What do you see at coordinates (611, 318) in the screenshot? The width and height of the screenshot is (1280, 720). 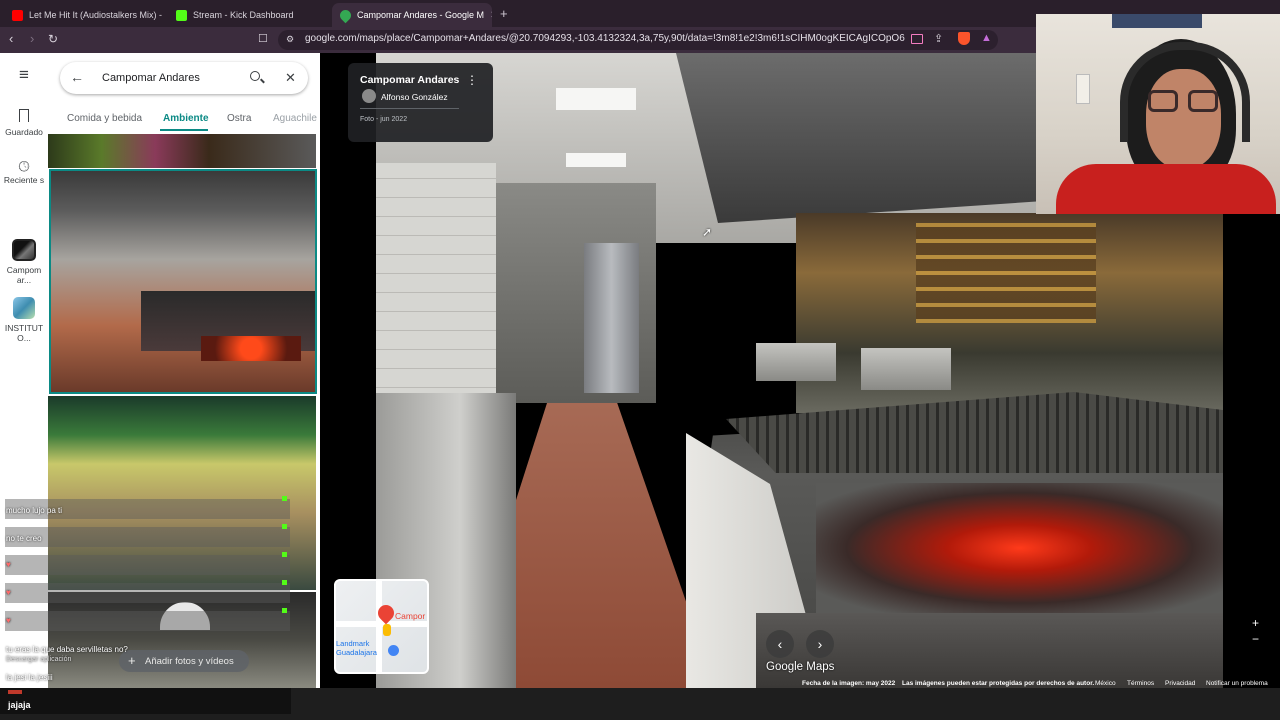 I see `refrigerator` at bounding box center [611, 318].